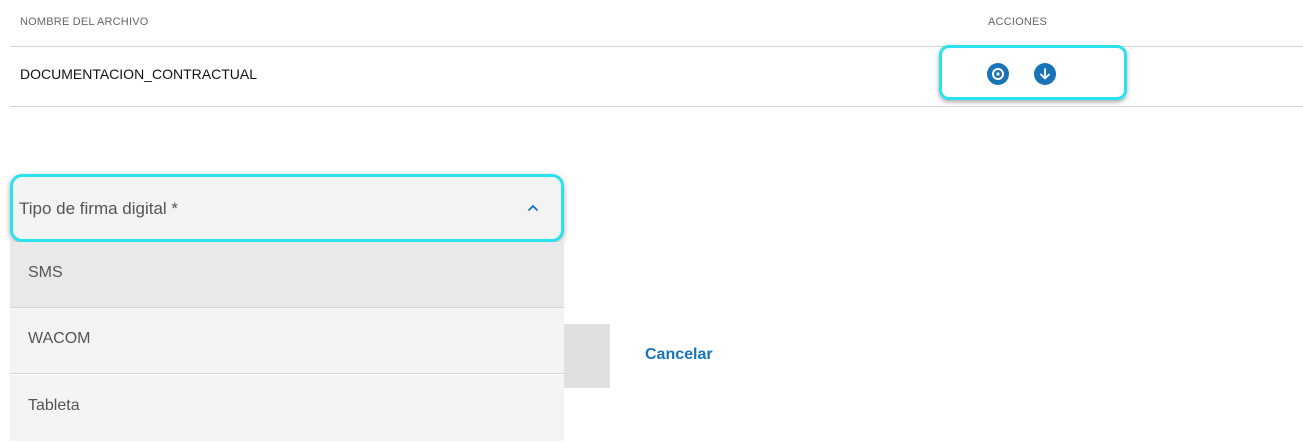 The height and width of the screenshot is (442, 1303). What do you see at coordinates (84, 22) in the screenshot?
I see `column-header-file-name: NOMBRE DEL ARCHIVO` at bounding box center [84, 22].